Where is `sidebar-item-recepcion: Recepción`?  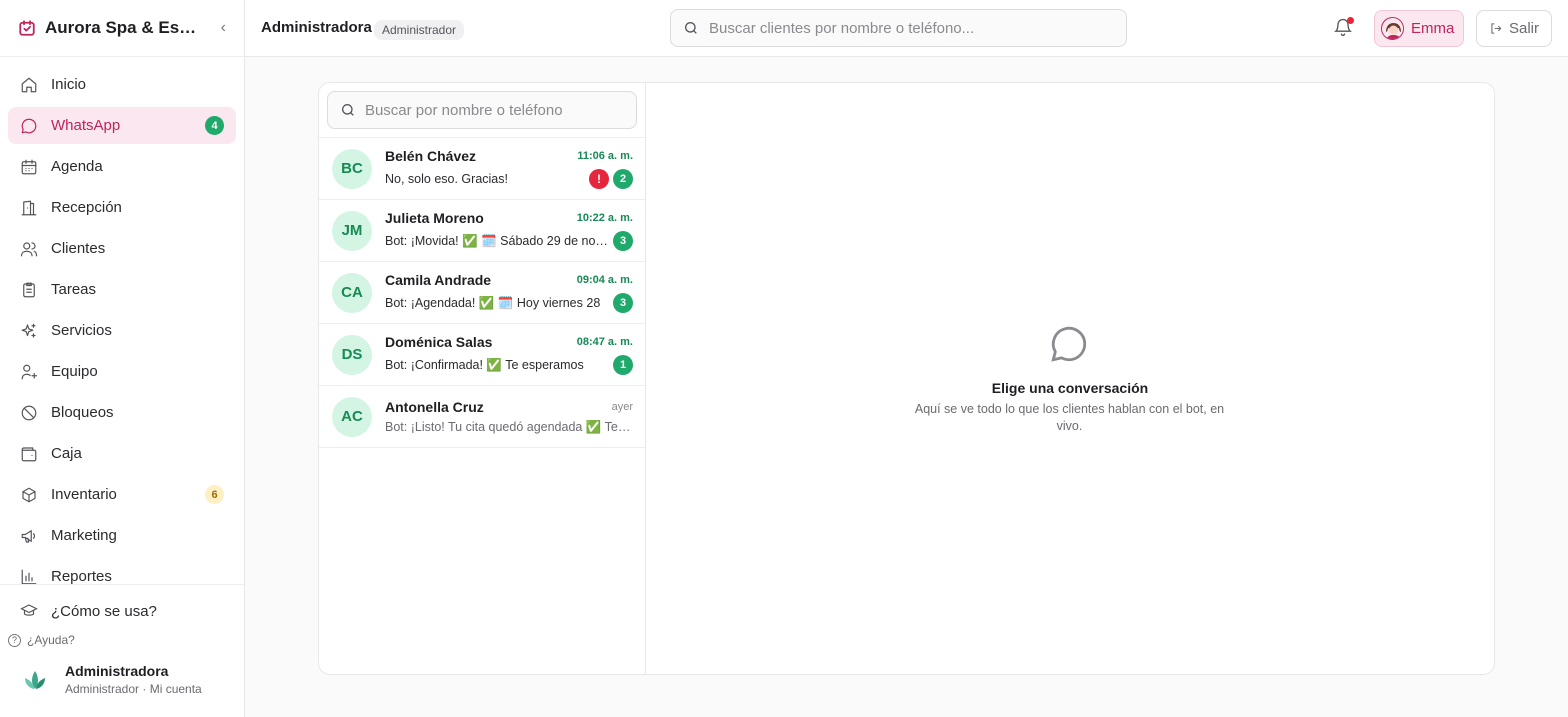
sidebar-item-recepcion: Recepción is located at coordinates (122, 207).